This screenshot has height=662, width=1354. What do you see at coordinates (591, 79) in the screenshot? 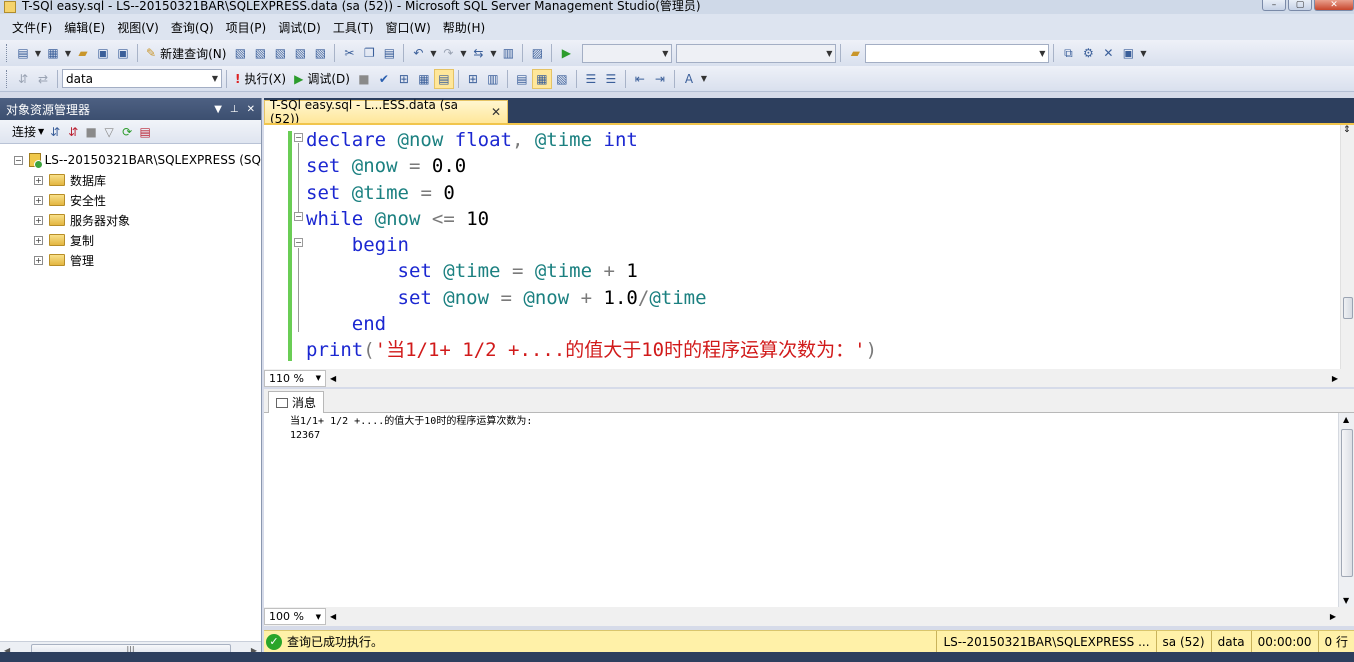
I see `comment-icon: ☰` at bounding box center [591, 79].